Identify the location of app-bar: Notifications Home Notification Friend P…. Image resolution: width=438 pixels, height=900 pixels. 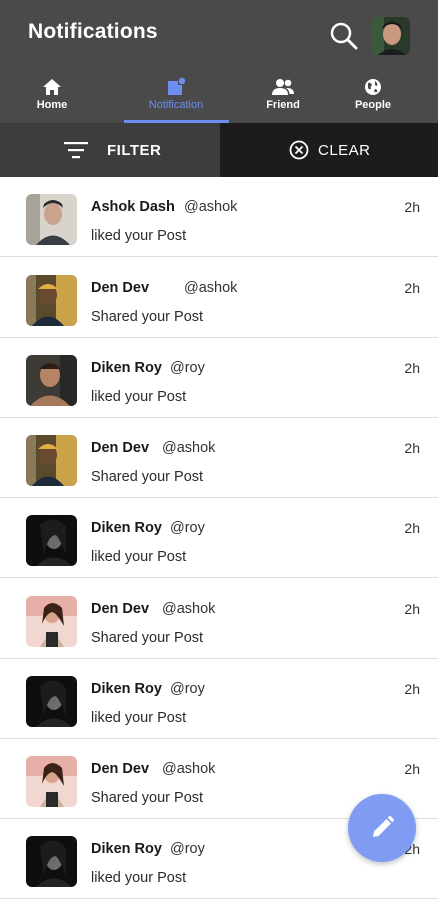
(219, 61).